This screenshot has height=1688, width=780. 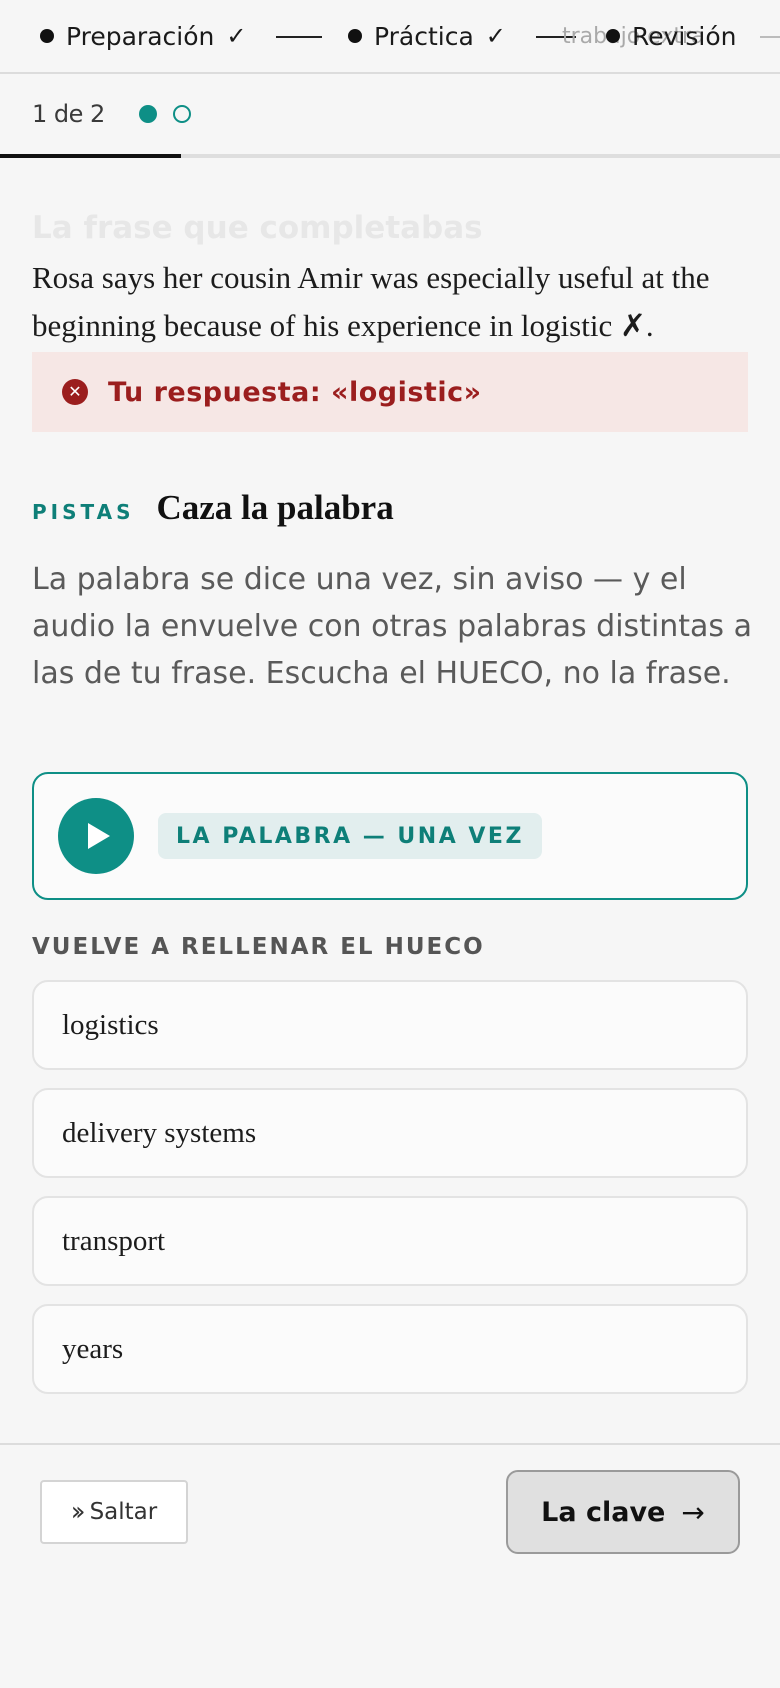 What do you see at coordinates (257, 228) in the screenshot?
I see `faded-section-title: La frase que completabas` at bounding box center [257, 228].